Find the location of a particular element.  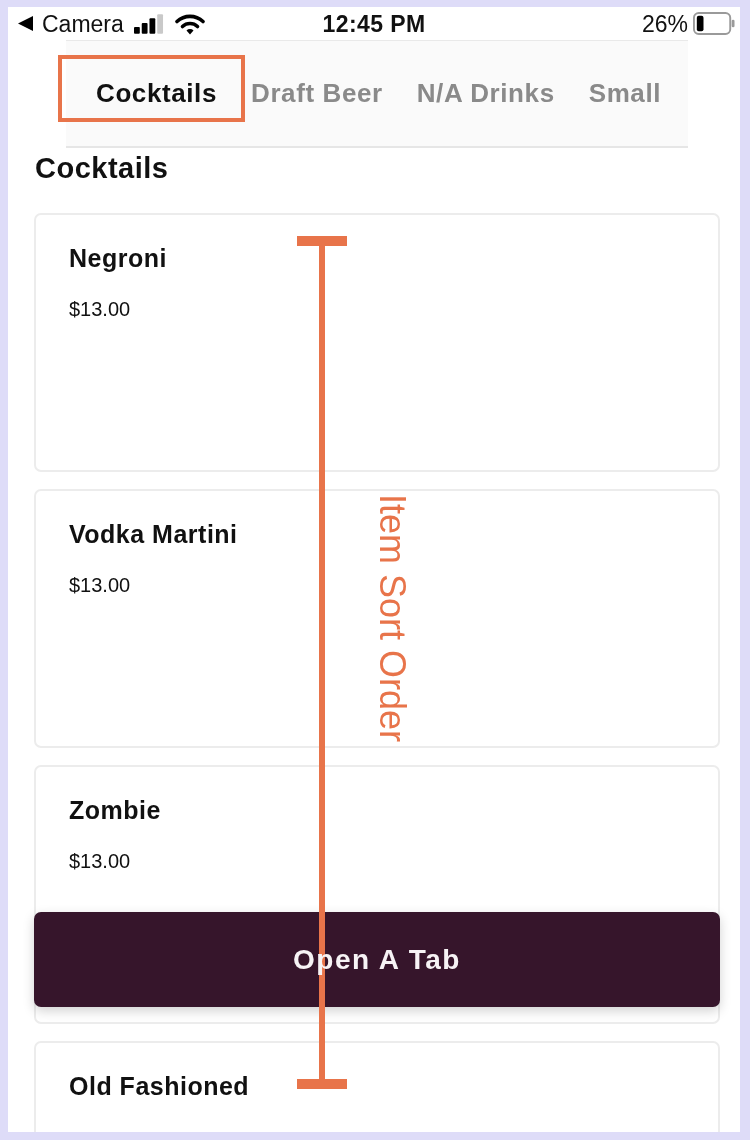

category-tab: Cocktails is located at coordinates (156, 93).